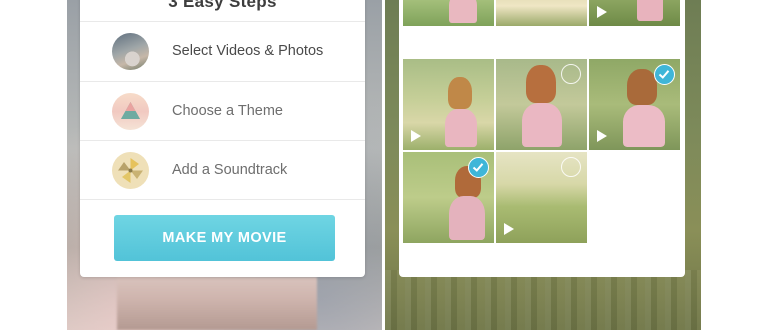  What do you see at coordinates (130, 111) in the screenshot?
I see `theme-triangle-icon` at bounding box center [130, 111].